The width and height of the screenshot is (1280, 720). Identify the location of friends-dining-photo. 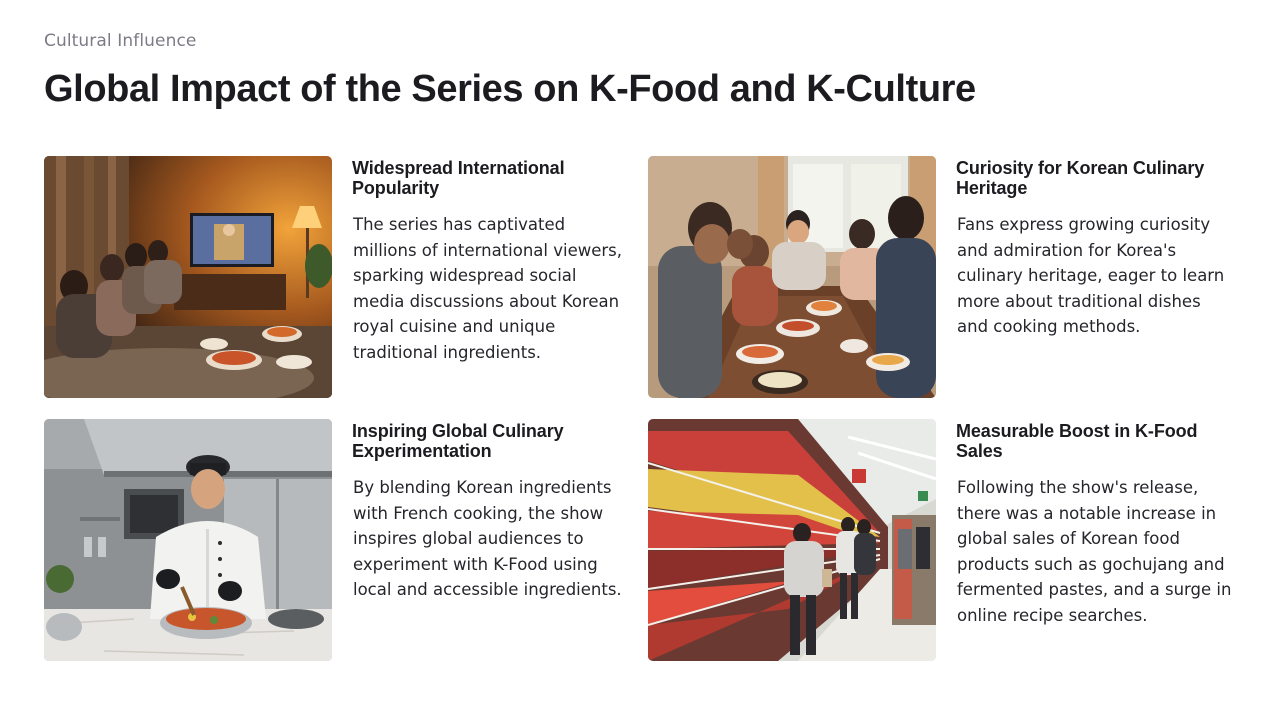
(792, 277).